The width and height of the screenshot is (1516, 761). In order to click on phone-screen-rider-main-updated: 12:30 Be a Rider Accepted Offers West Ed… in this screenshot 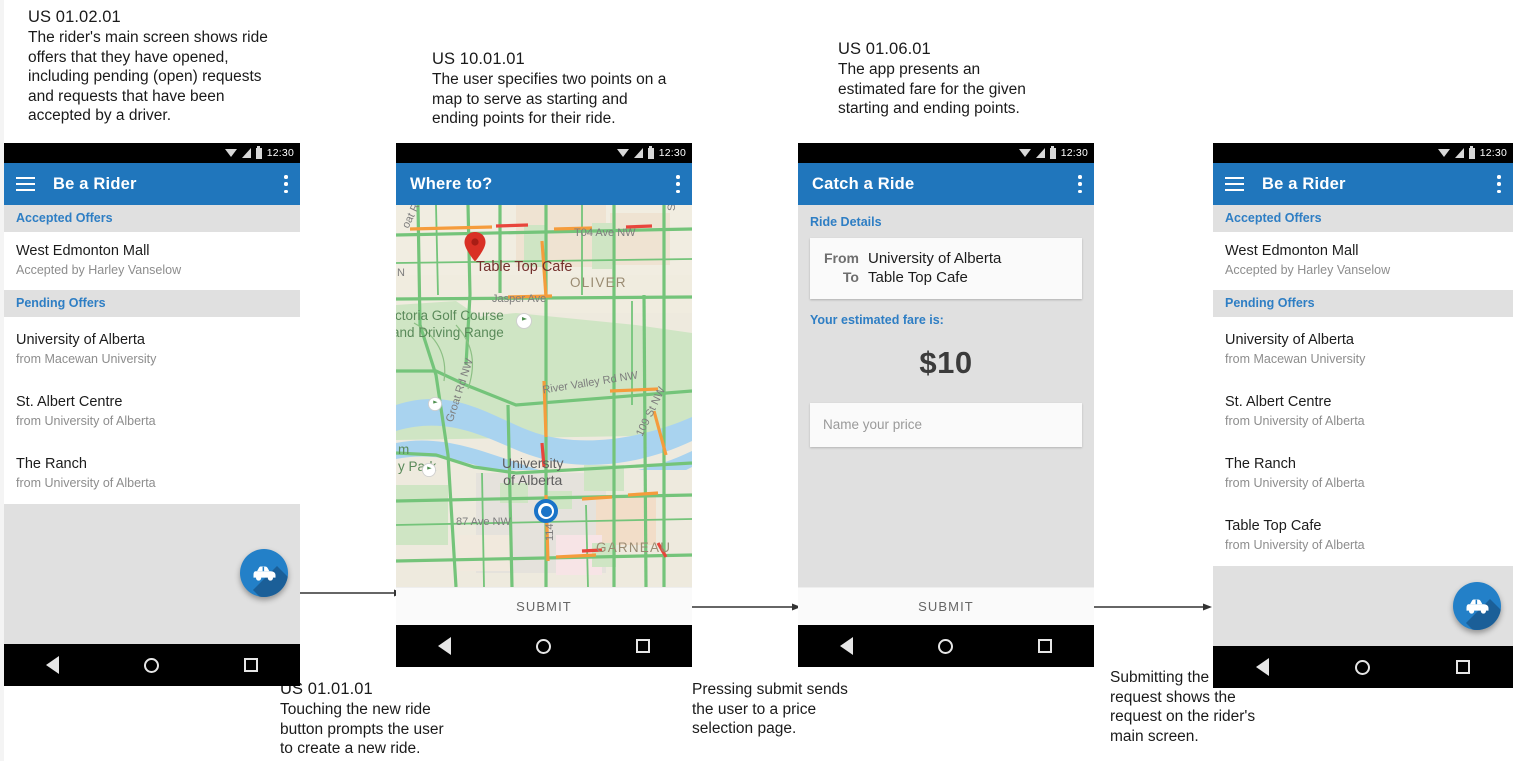, I will do `click(1363, 415)`.